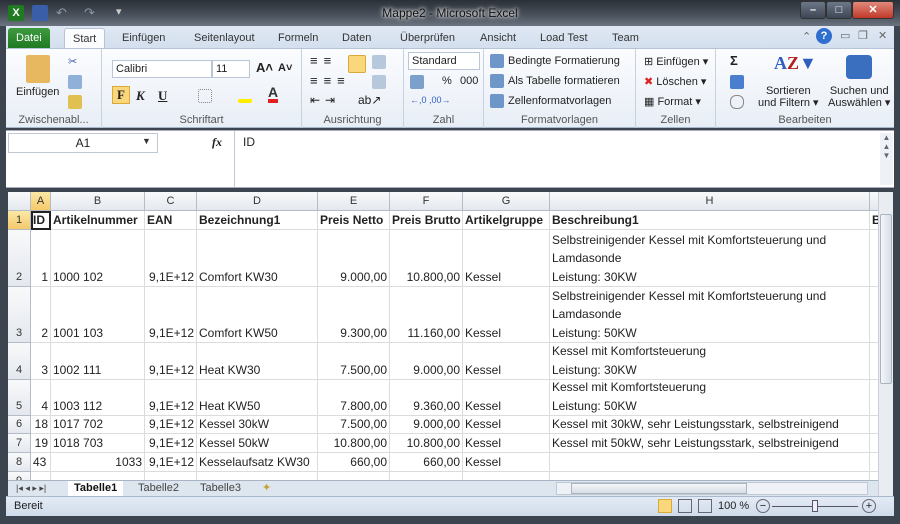  I want to click on format-cells-button: ▦ Format ▾, so click(672, 101).